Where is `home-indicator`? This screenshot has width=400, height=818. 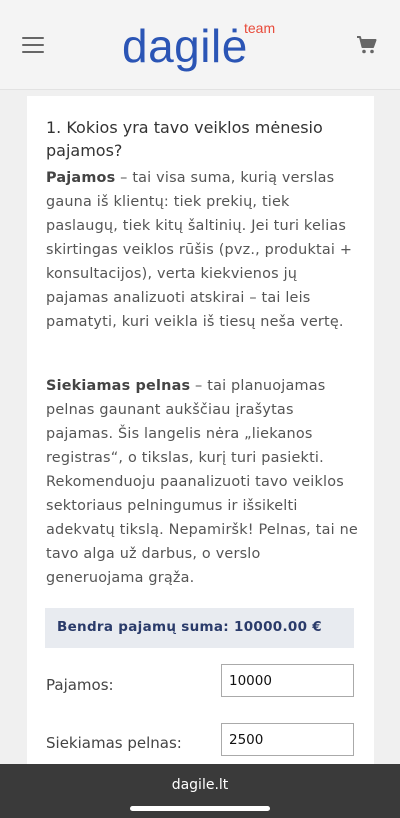
home-indicator is located at coordinates (200, 808).